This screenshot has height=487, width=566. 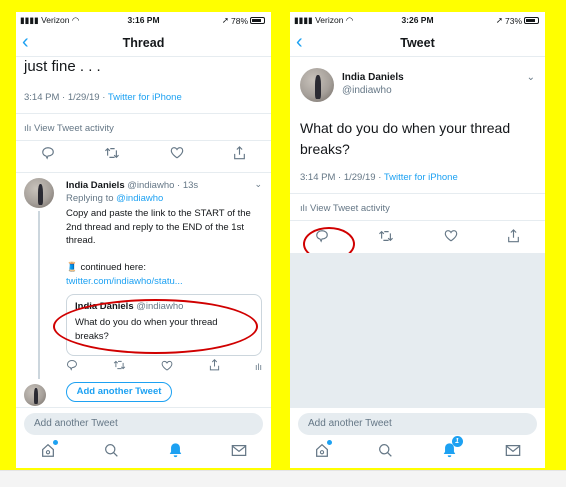 What do you see at coordinates (417, 20) in the screenshot?
I see `status-bar: ▮▮▮▮ Verizon ◠ 3:26 PM ➚ 73%` at bounding box center [417, 20].